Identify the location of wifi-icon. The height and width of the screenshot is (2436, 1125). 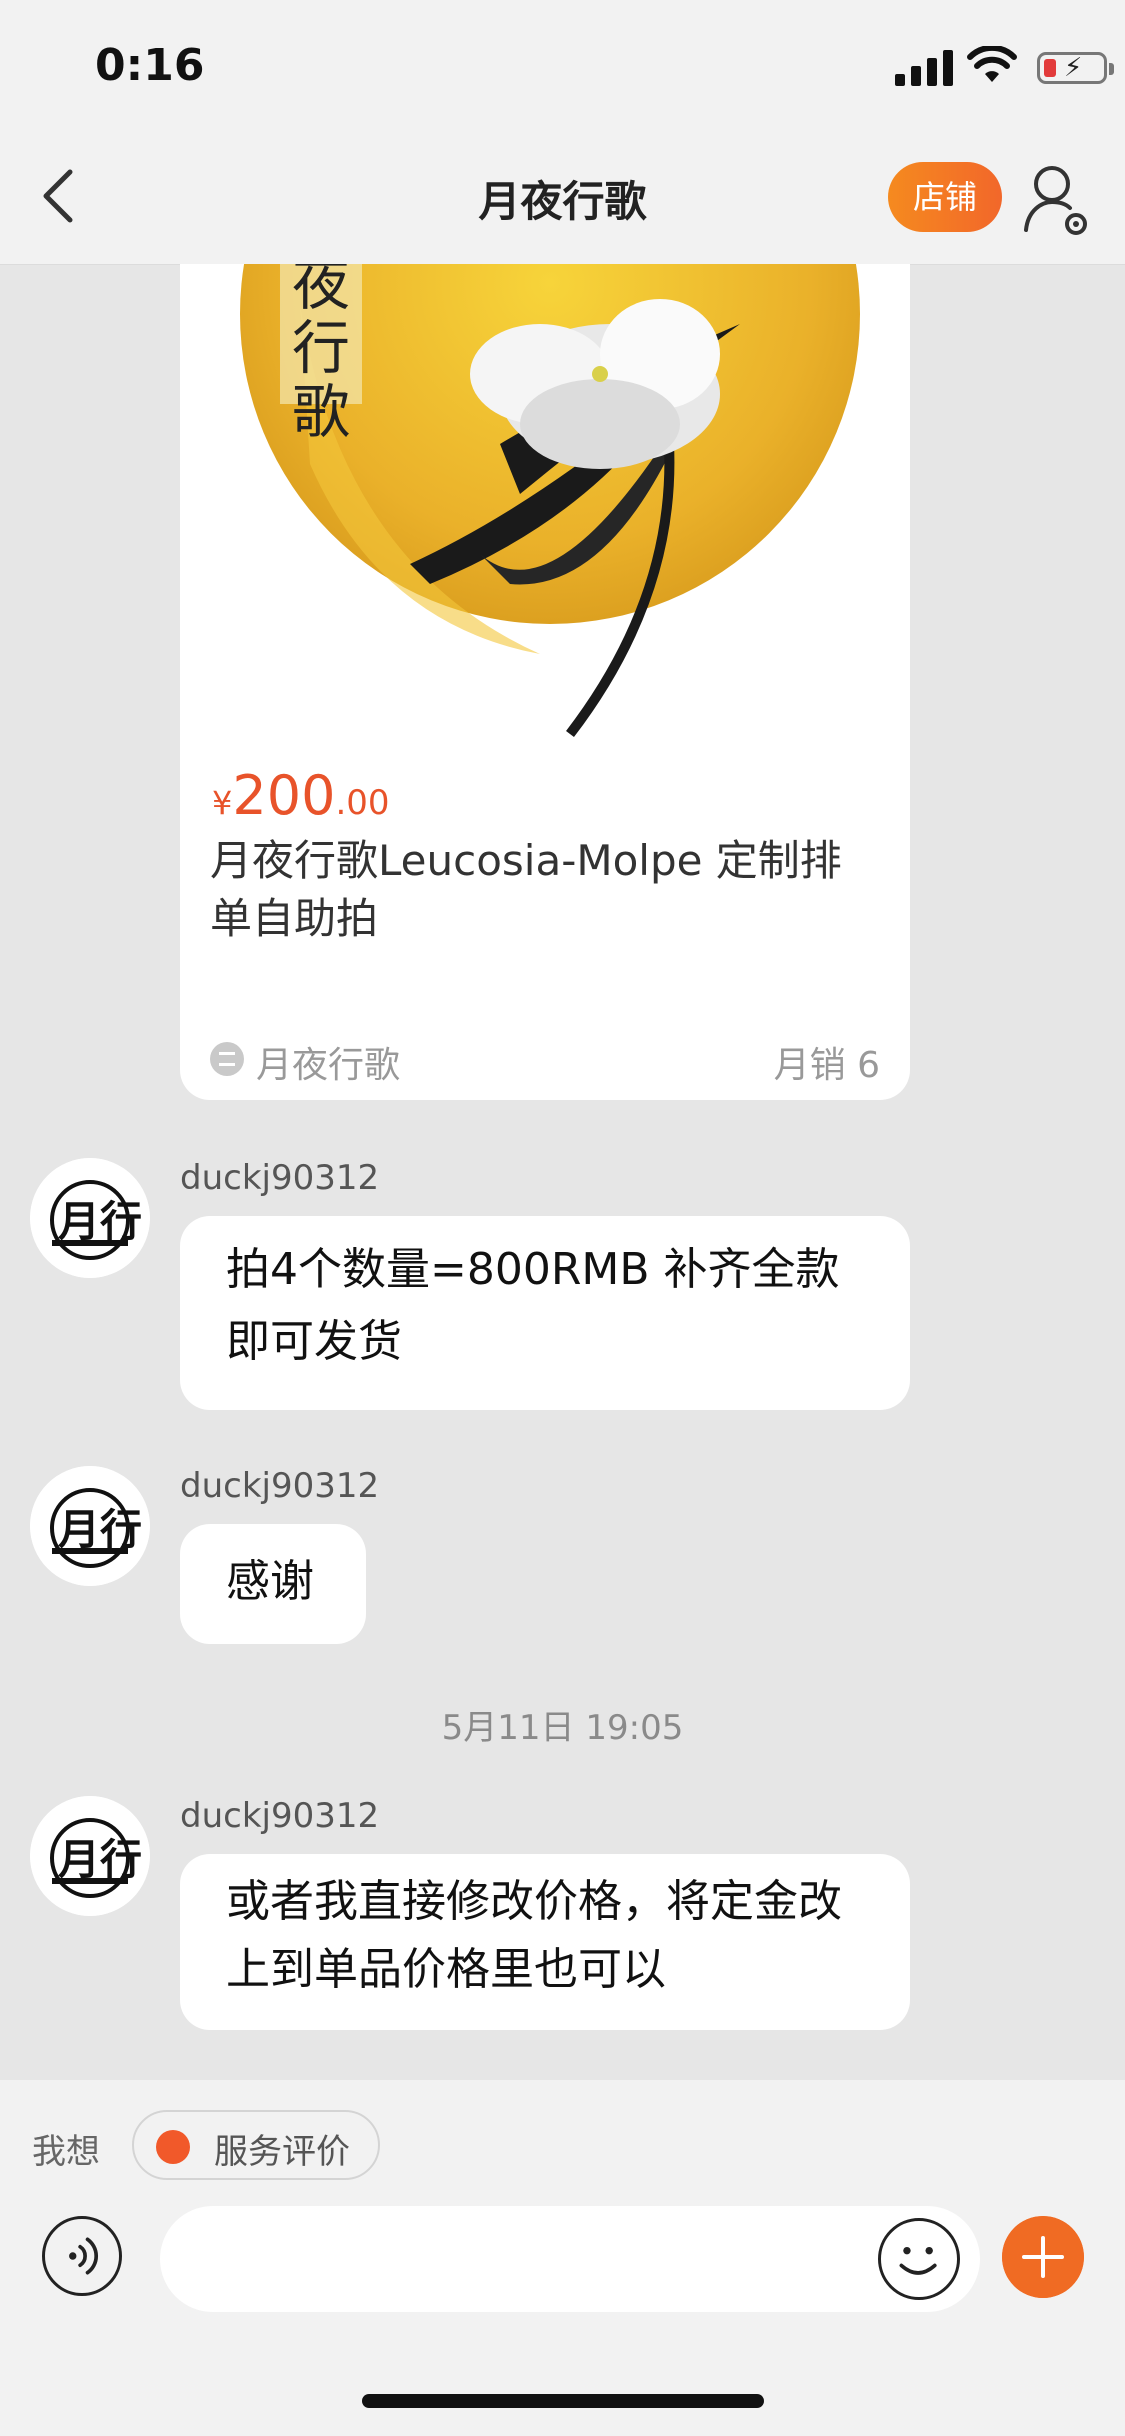
(992, 64).